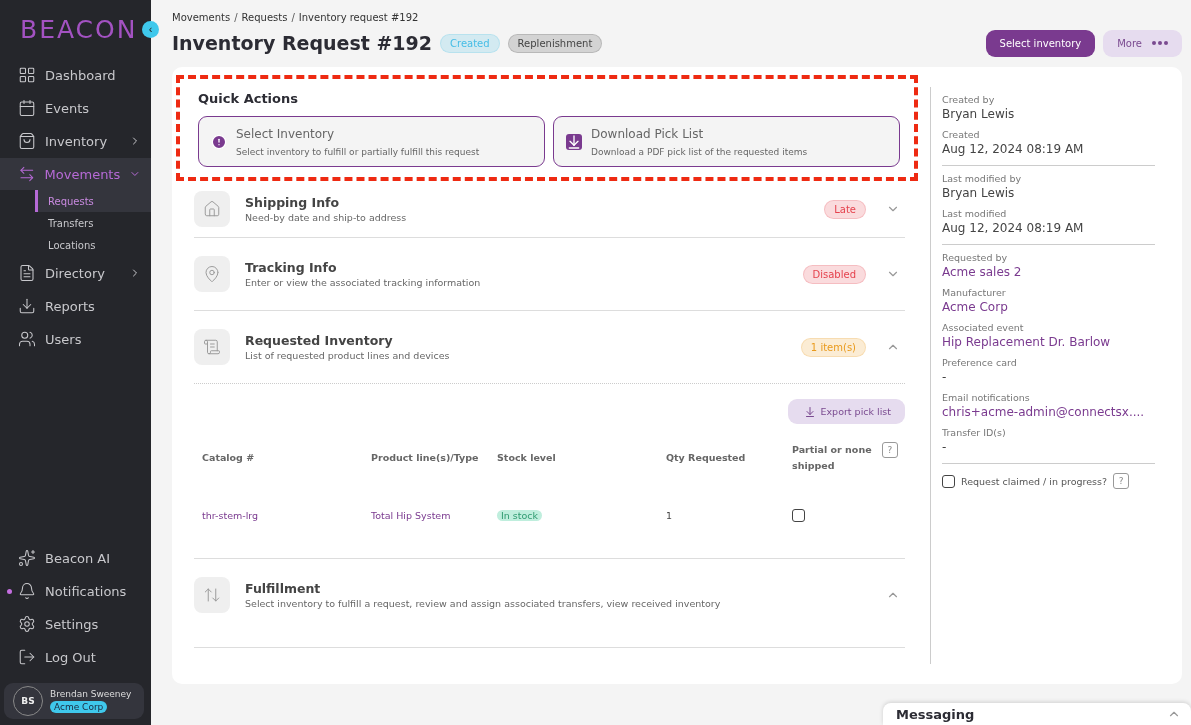 This screenshot has height=725, width=1191. I want to click on section-header: Requested Inventory List of requested product lines and devices 1 item(s), so click(549, 347).